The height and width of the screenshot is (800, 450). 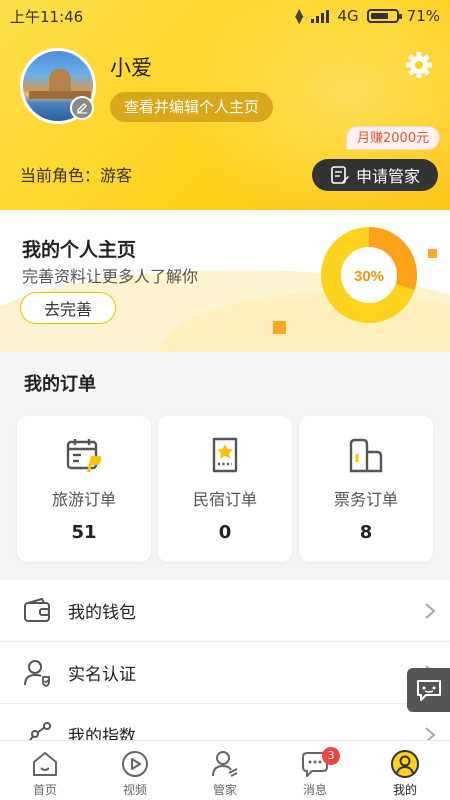 I want to click on chat-bubble-icon, so click(x=428, y=690).